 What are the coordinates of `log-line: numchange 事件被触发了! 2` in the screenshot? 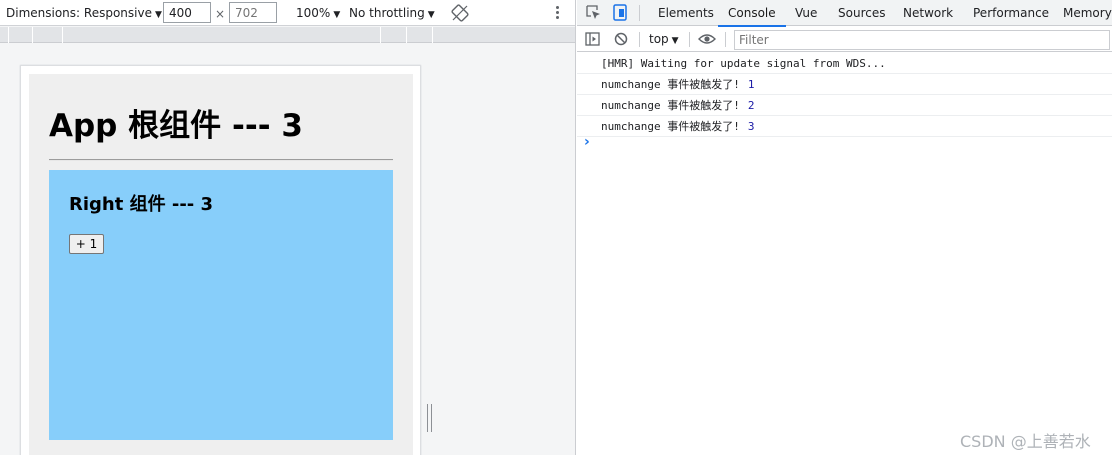 It's located at (844, 105).